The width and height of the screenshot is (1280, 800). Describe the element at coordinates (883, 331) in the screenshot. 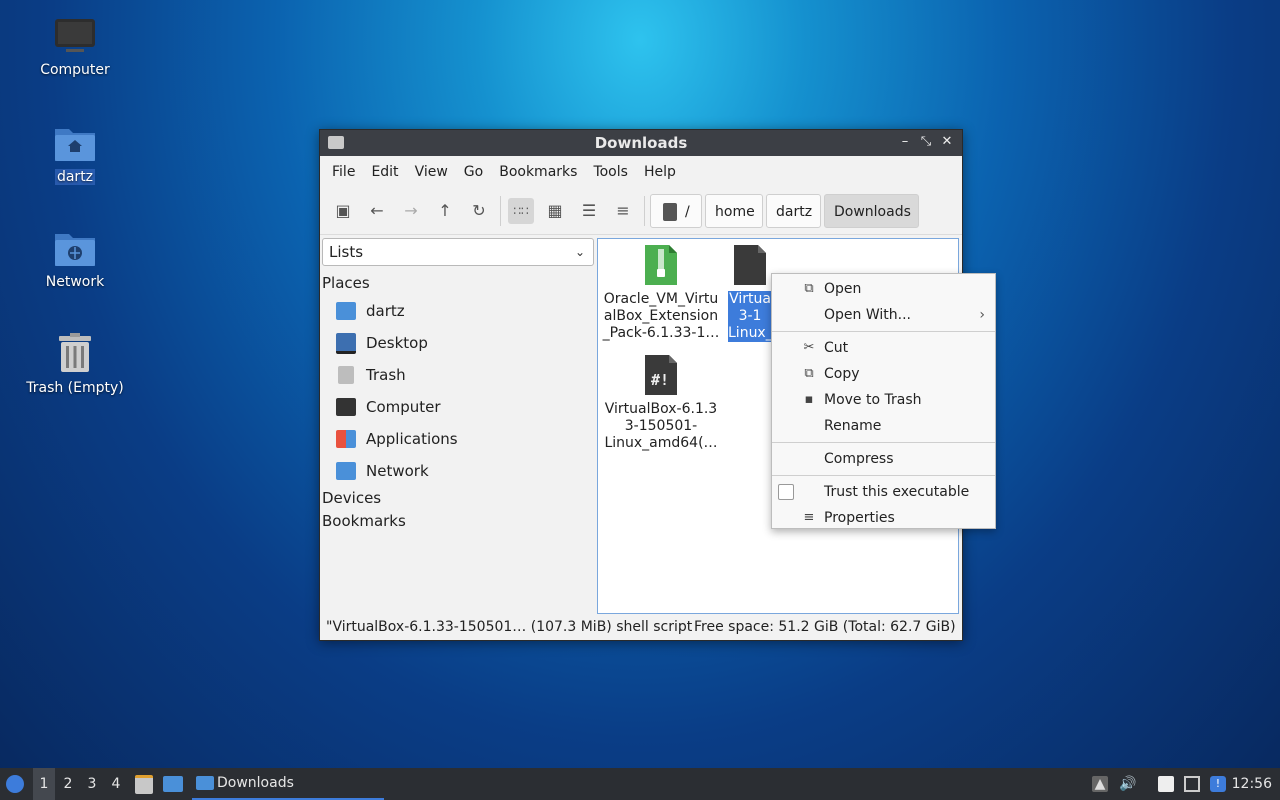

I see `menu-separator` at that location.